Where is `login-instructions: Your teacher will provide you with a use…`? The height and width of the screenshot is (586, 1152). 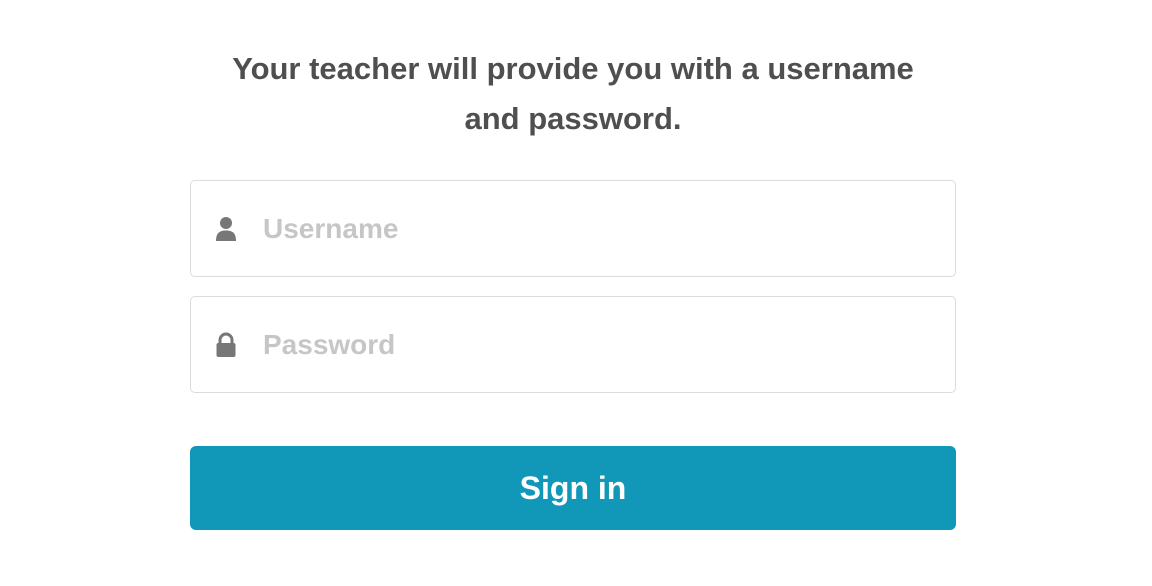 login-instructions: Your teacher will provide you with a use… is located at coordinates (573, 94).